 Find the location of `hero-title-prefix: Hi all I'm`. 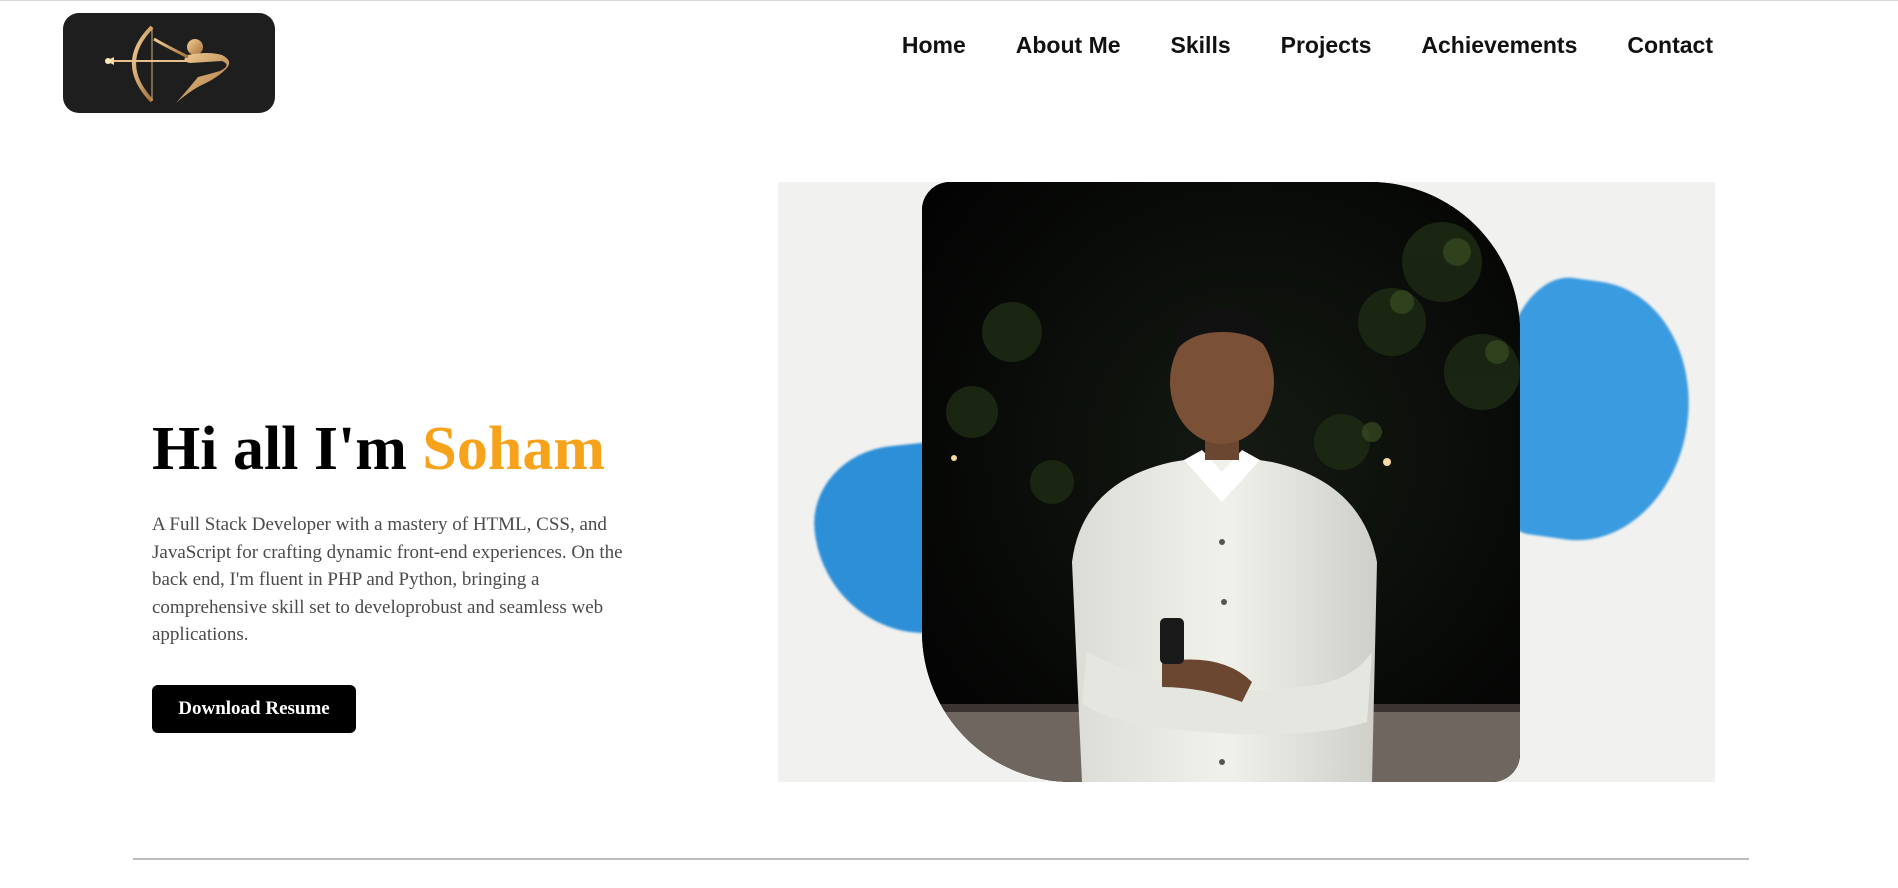

hero-title-prefix: Hi all I'm is located at coordinates (287, 449).